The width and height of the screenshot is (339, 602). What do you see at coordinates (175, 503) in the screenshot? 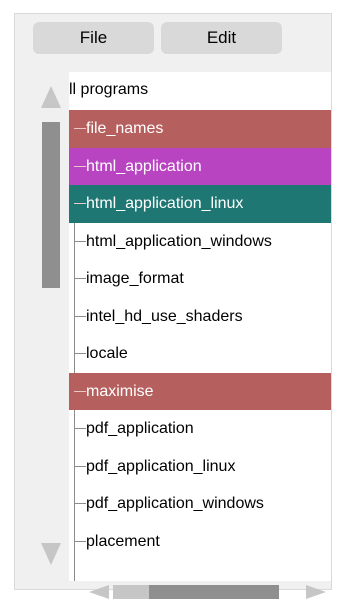
I see `tree-item-label: pdf_application_windows` at bounding box center [175, 503].